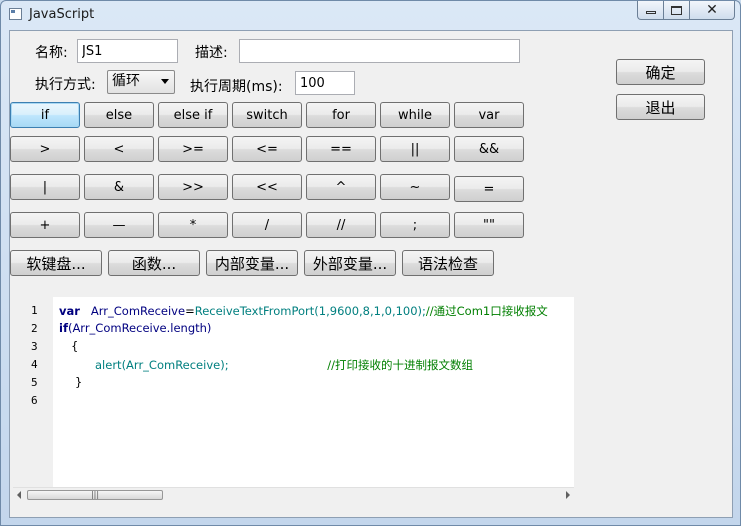 This screenshot has width=741, height=526. What do you see at coordinates (34, 310) in the screenshot?
I see `line-number: 1` at bounding box center [34, 310].